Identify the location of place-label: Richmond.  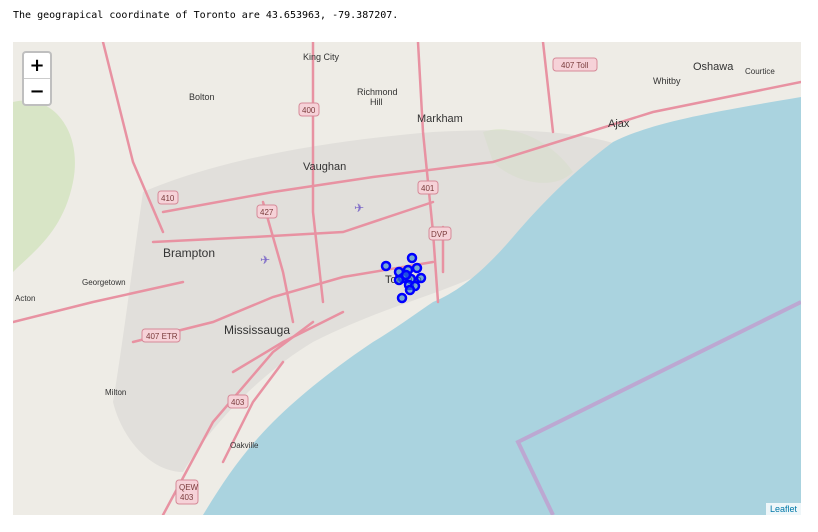
(377, 92).